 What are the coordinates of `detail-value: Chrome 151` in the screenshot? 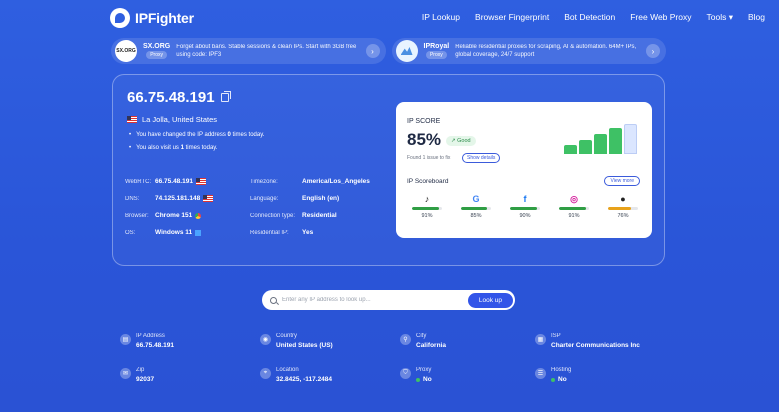 It's located at (202, 215).